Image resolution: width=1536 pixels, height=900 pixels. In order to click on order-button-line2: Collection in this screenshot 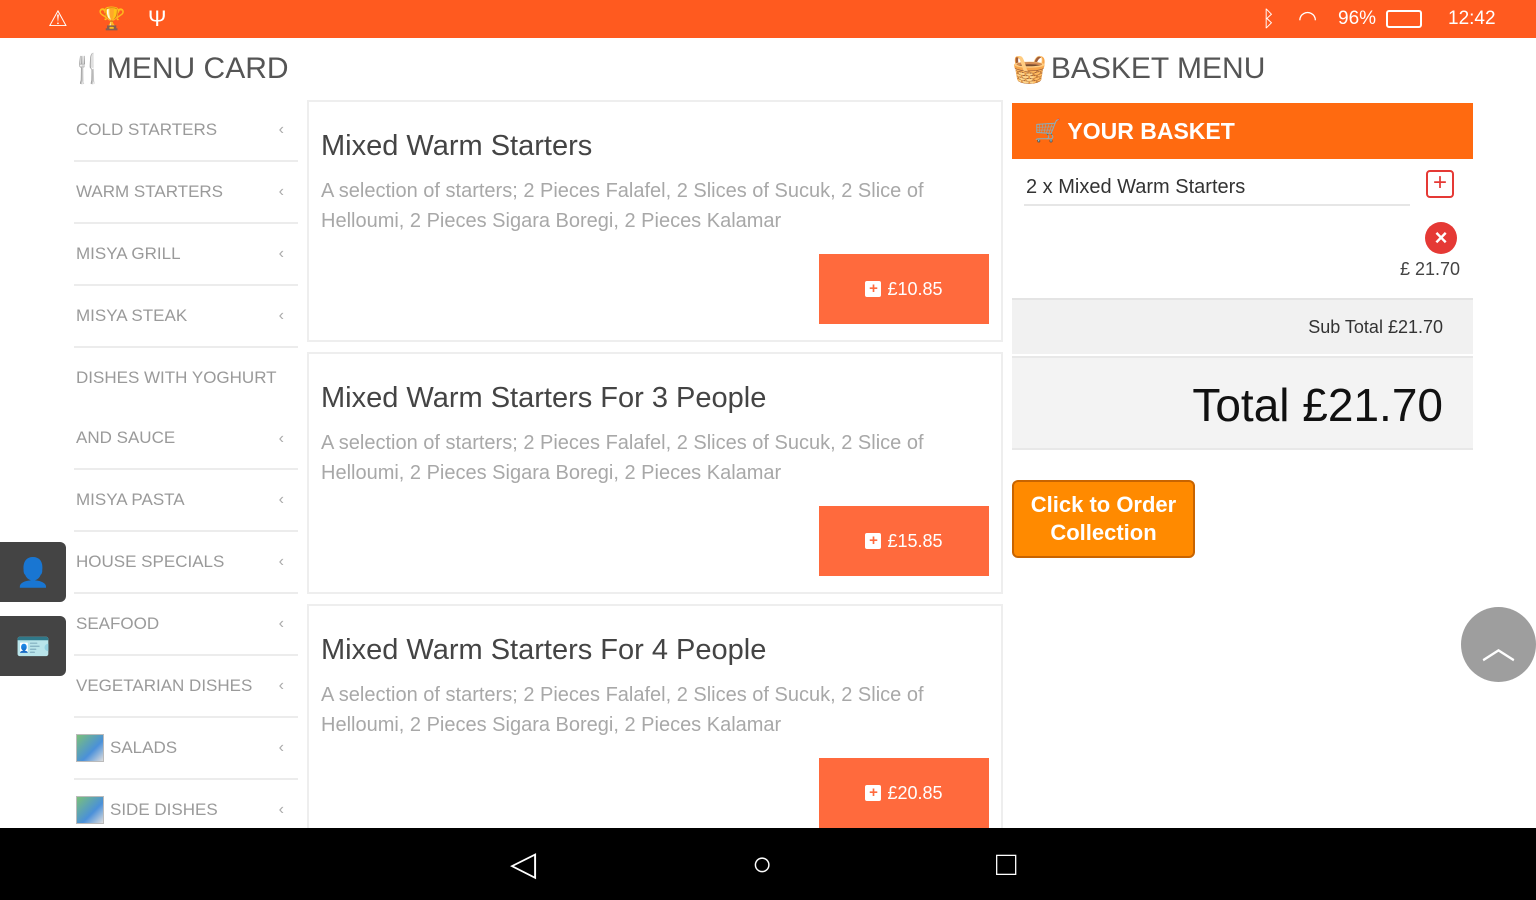, I will do `click(1103, 532)`.